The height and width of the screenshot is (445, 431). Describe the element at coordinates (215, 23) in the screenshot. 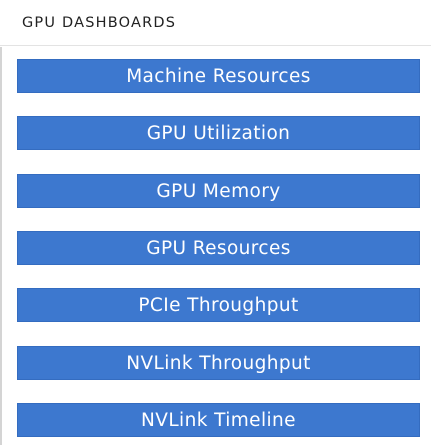

I see `panel-title: GPU DASHBOARDS` at that location.